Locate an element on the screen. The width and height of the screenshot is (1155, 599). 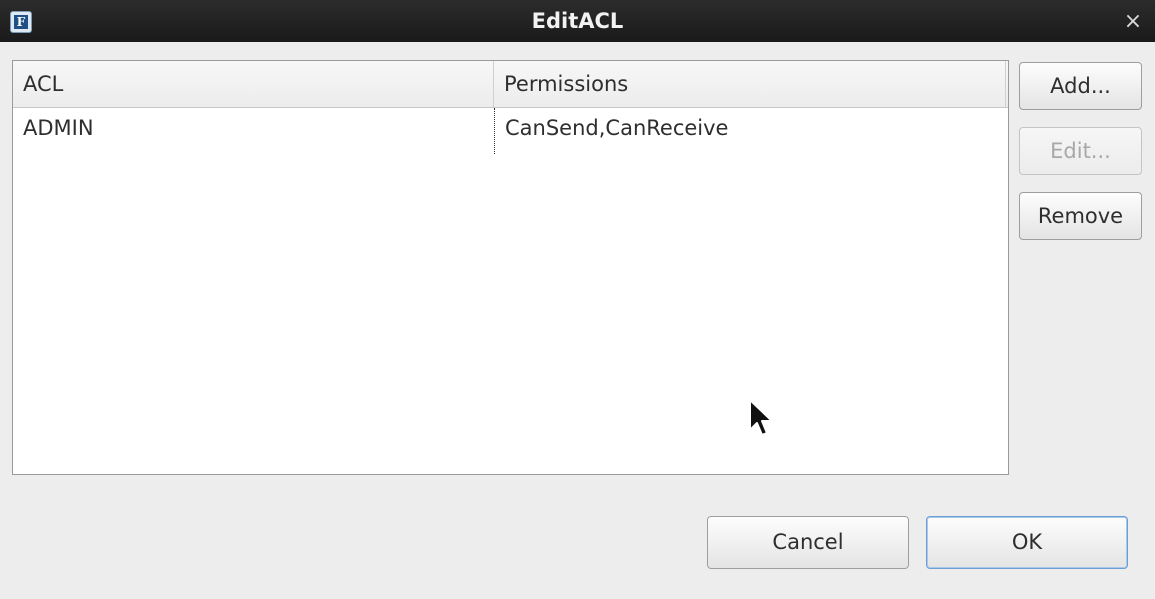
remove-button: Remove is located at coordinates (1080, 216).